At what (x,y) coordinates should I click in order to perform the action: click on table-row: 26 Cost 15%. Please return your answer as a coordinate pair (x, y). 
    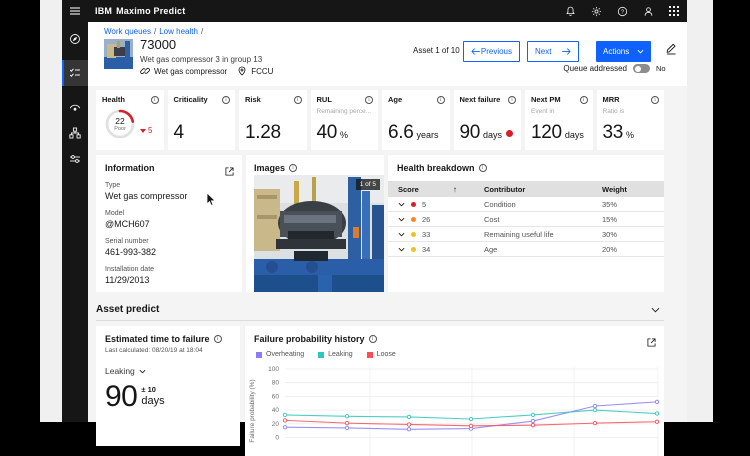
    Looking at the image, I should click on (526, 219).